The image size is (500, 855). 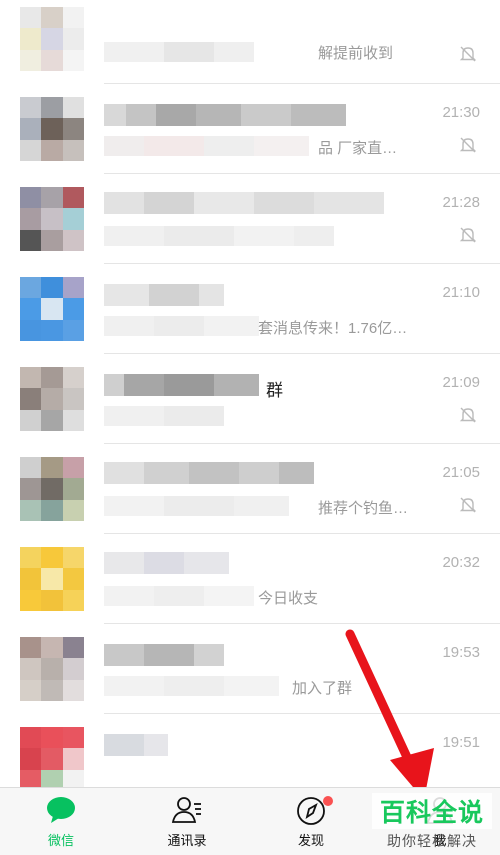 I want to click on chat-item: 群 21:09, so click(x=250, y=399).